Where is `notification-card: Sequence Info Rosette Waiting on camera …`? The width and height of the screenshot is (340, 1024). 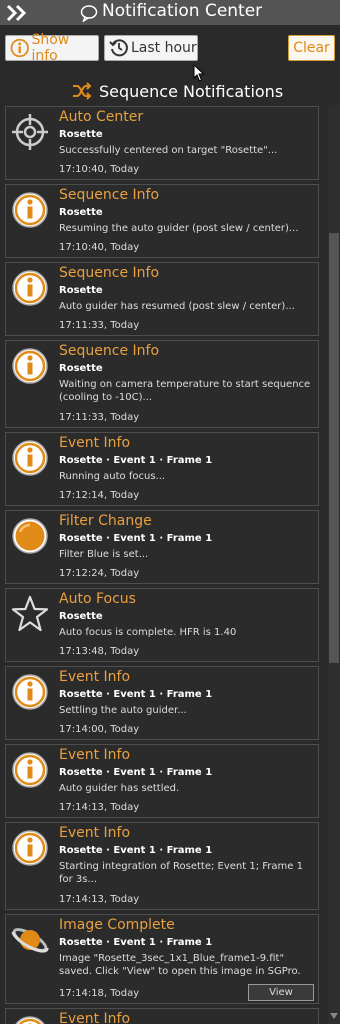
notification-card: Sequence Info Rosette Waiting on camera … is located at coordinates (162, 384).